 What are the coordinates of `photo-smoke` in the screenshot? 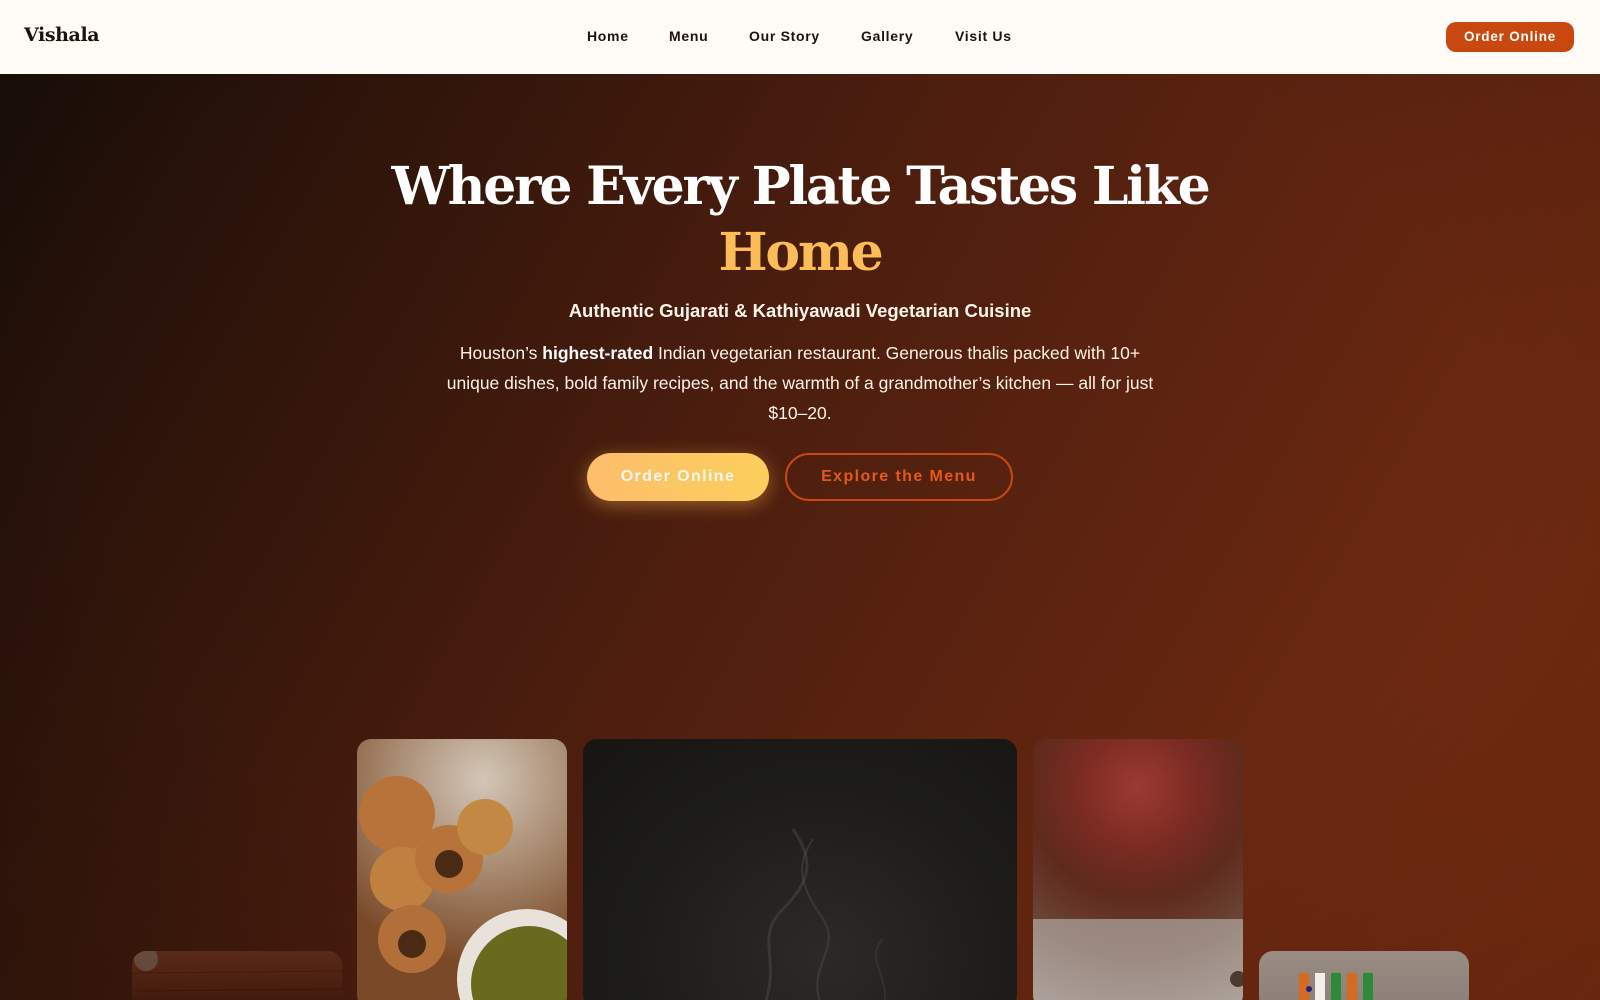 It's located at (800, 869).